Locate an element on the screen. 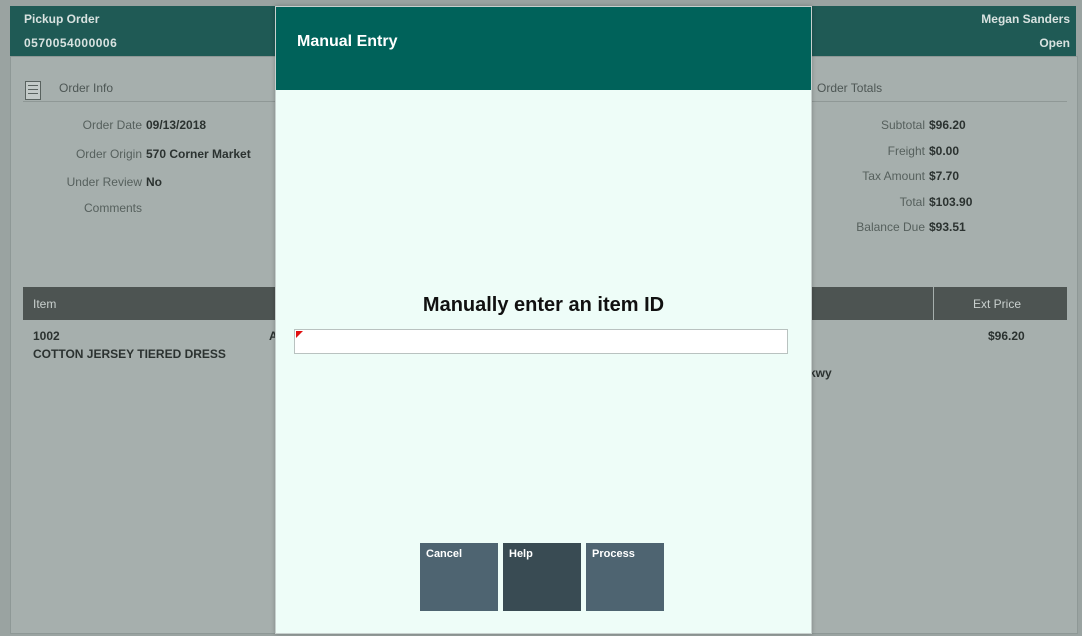 The width and height of the screenshot is (1082, 636). order-origin-value: 570 Corner Market is located at coordinates (198, 154).